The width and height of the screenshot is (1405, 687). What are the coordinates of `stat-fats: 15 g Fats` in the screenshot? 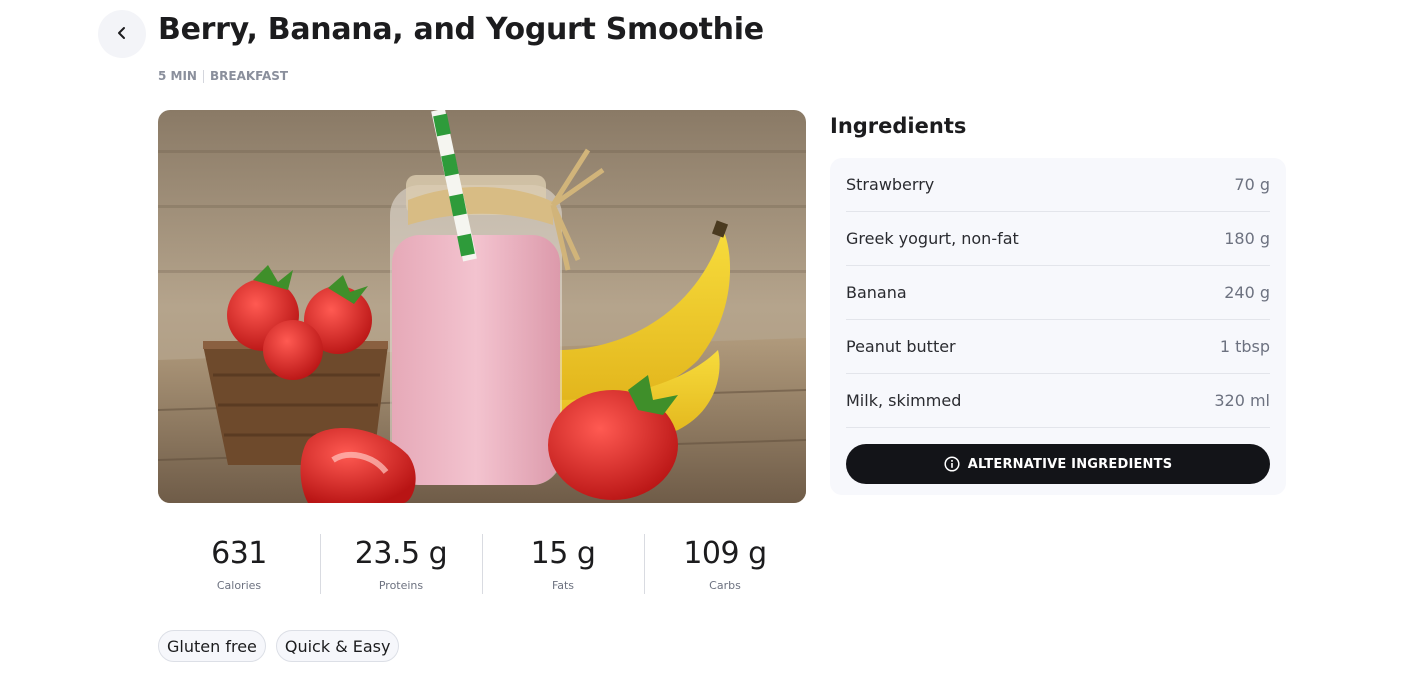 It's located at (563, 565).